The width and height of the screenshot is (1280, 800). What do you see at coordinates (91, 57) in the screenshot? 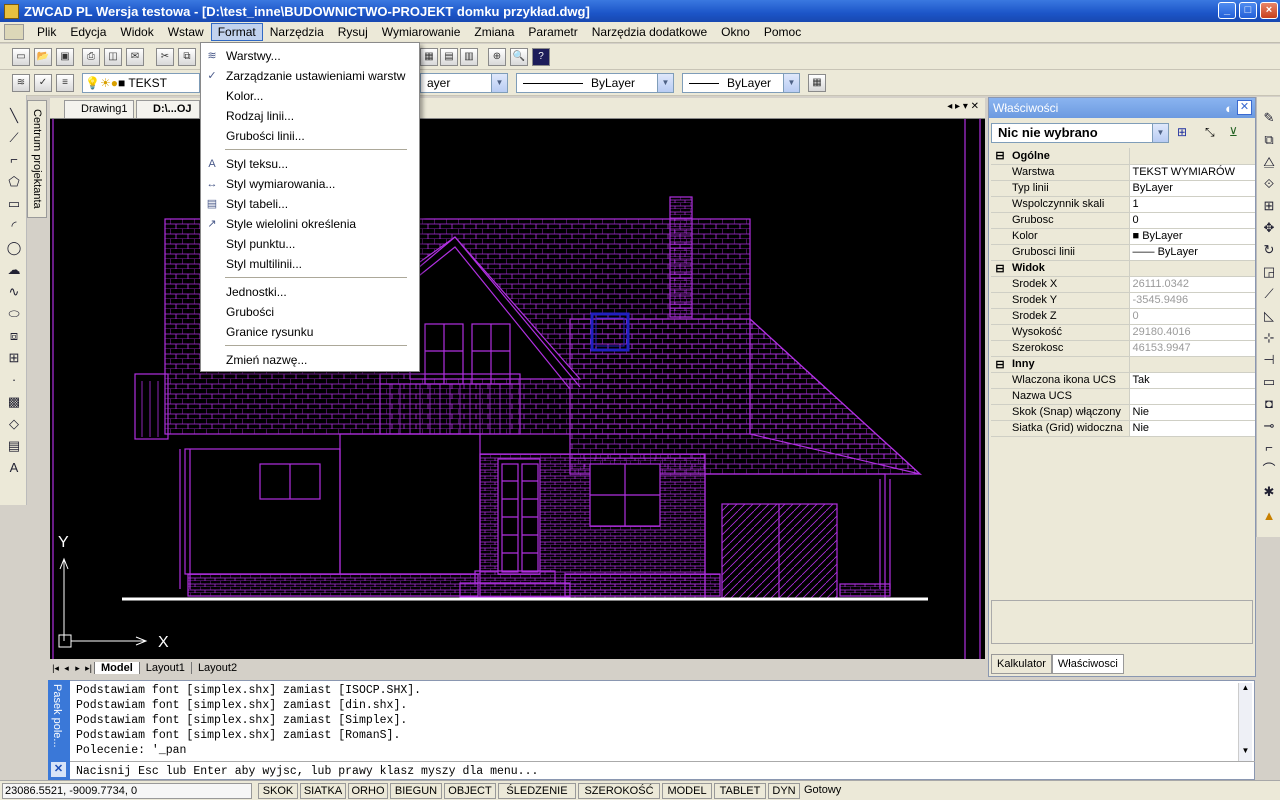
I see `print-icon: ⎙` at bounding box center [91, 57].